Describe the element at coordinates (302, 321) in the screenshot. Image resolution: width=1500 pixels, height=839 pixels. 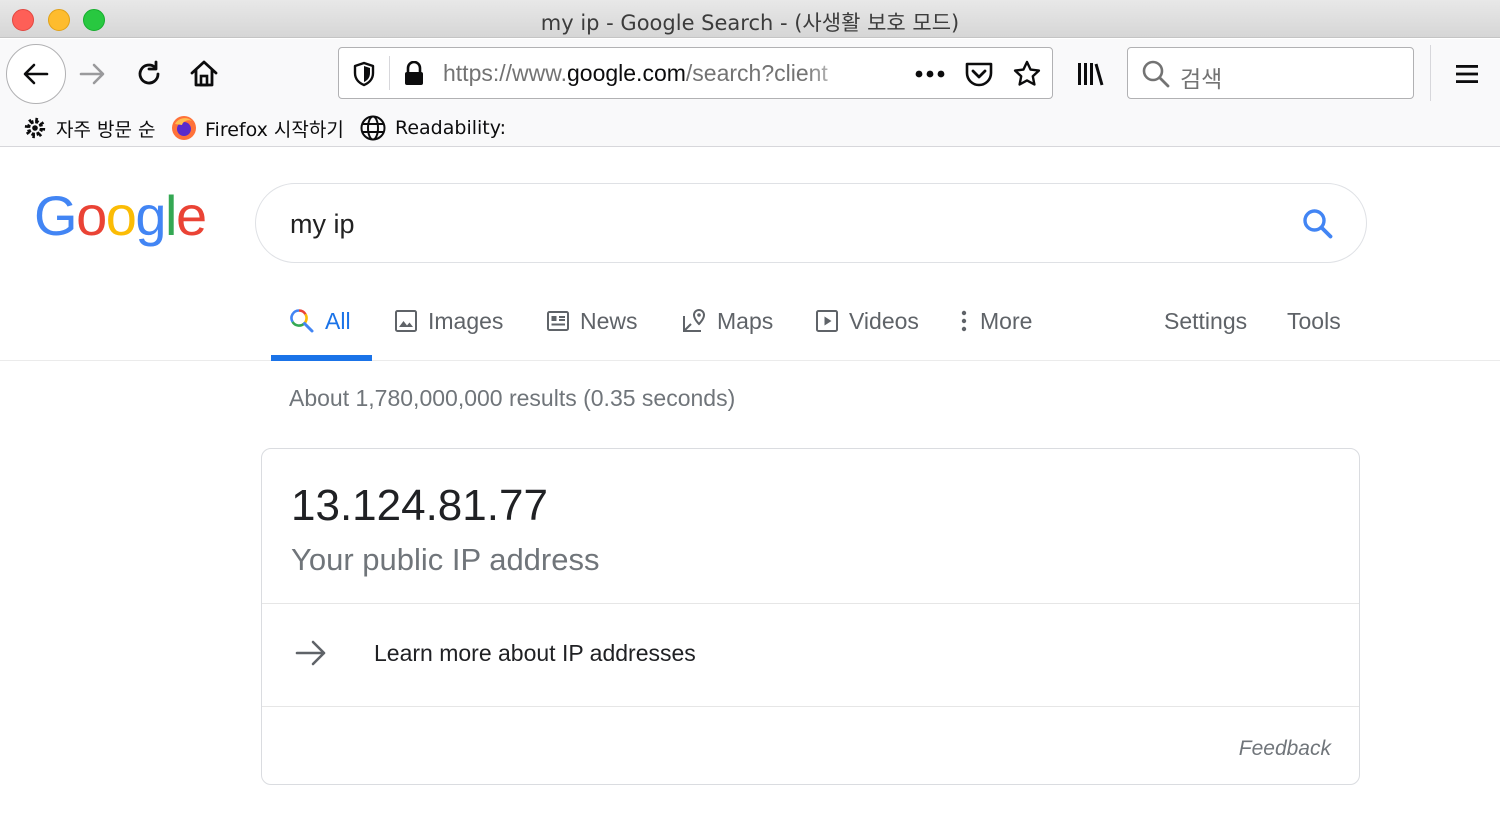
I see `google-search-icon` at that location.